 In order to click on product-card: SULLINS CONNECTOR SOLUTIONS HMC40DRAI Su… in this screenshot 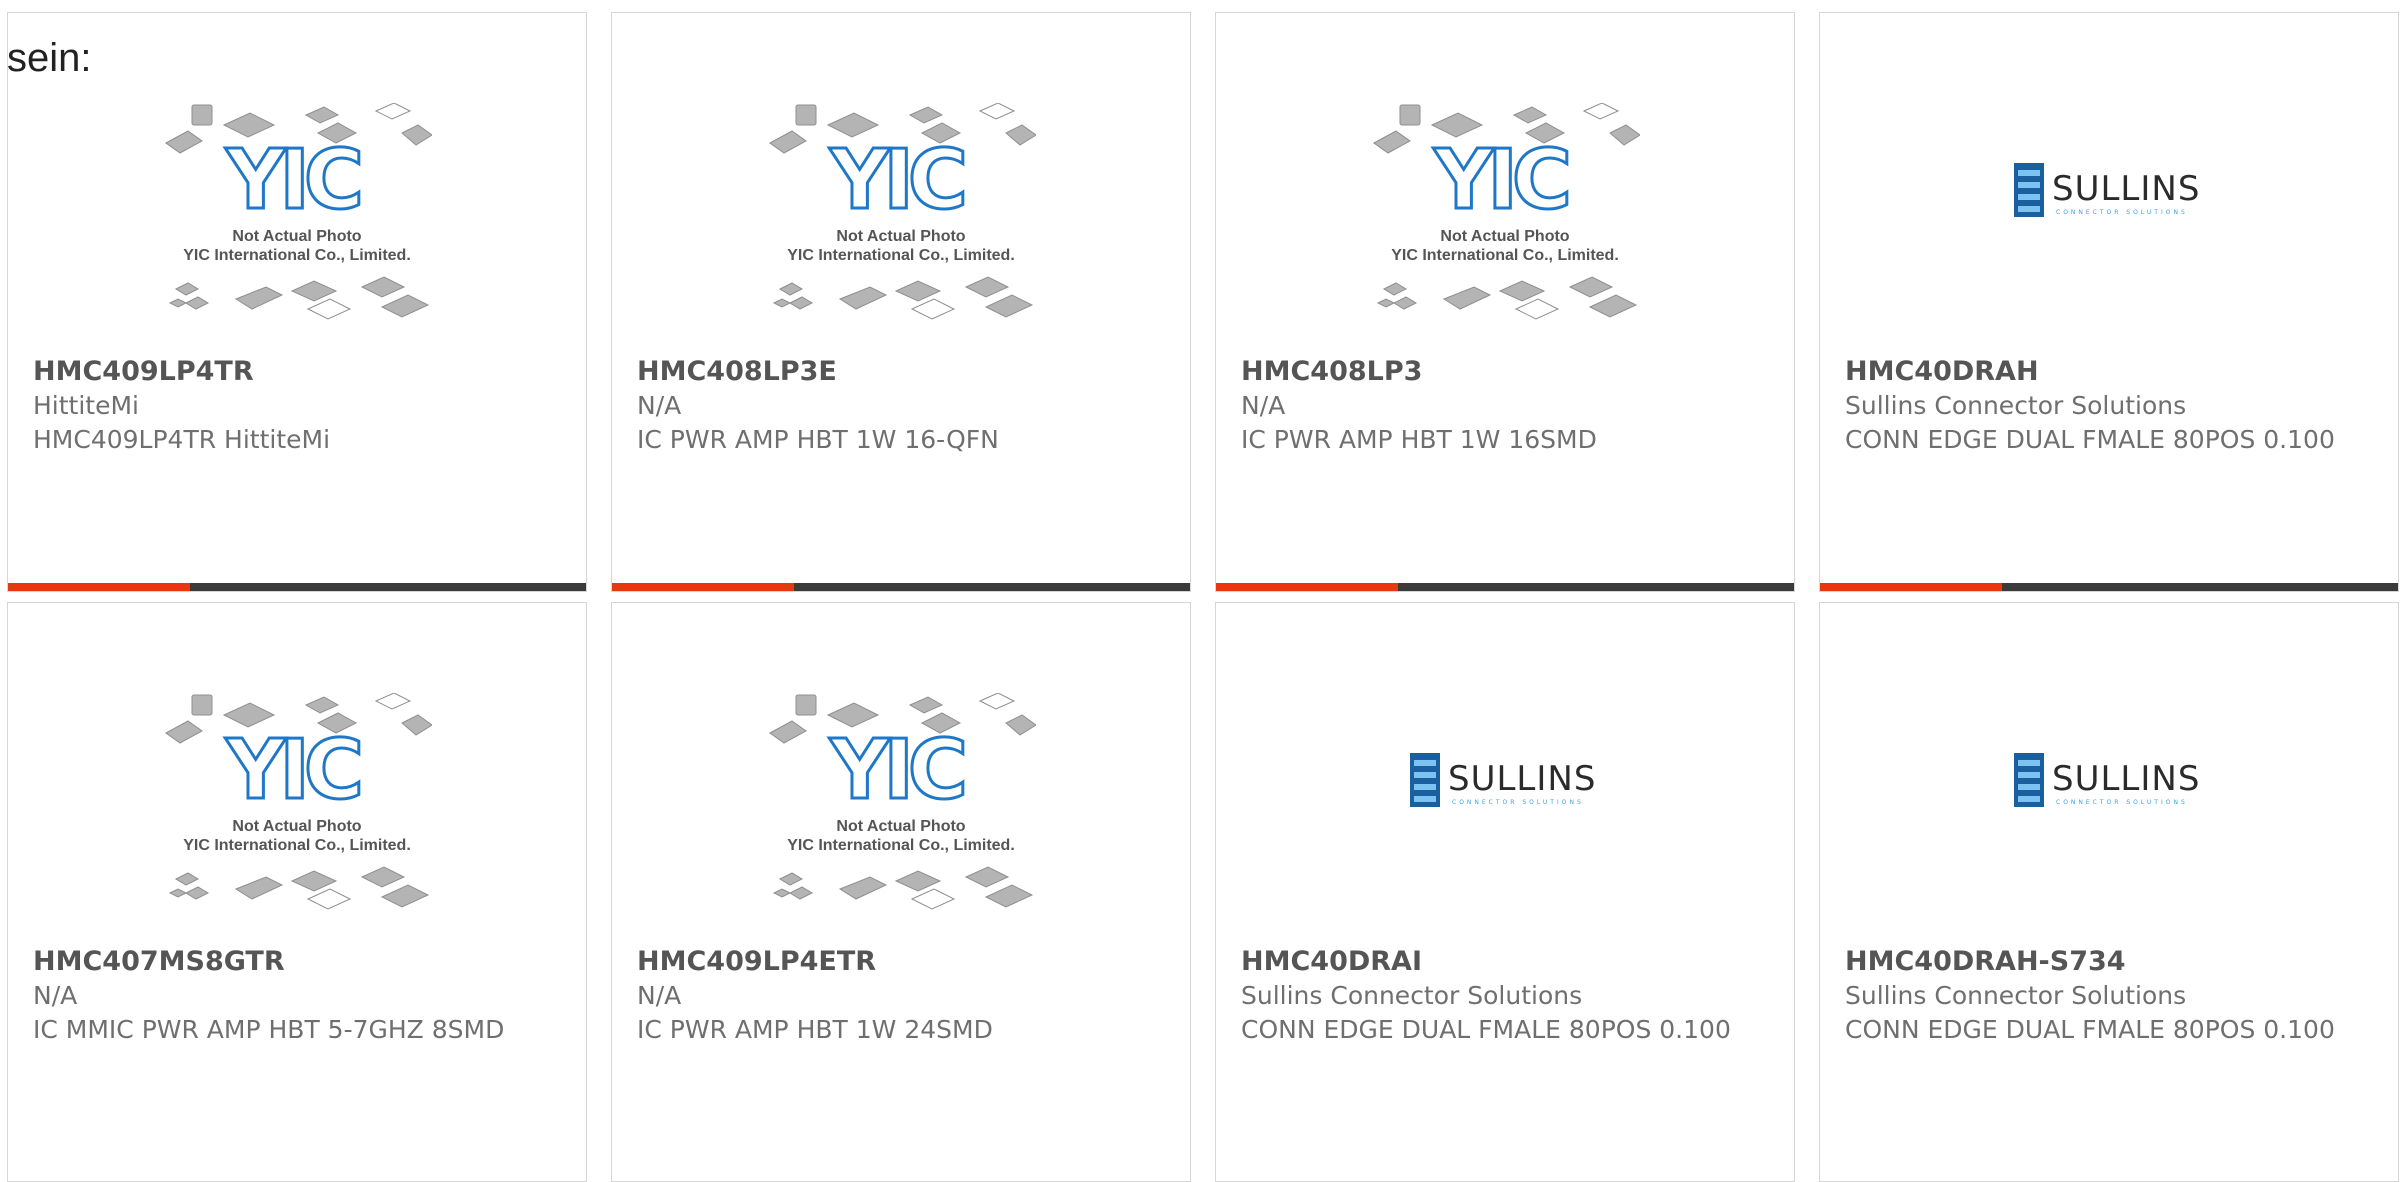, I will do `click(1505, 892)`.